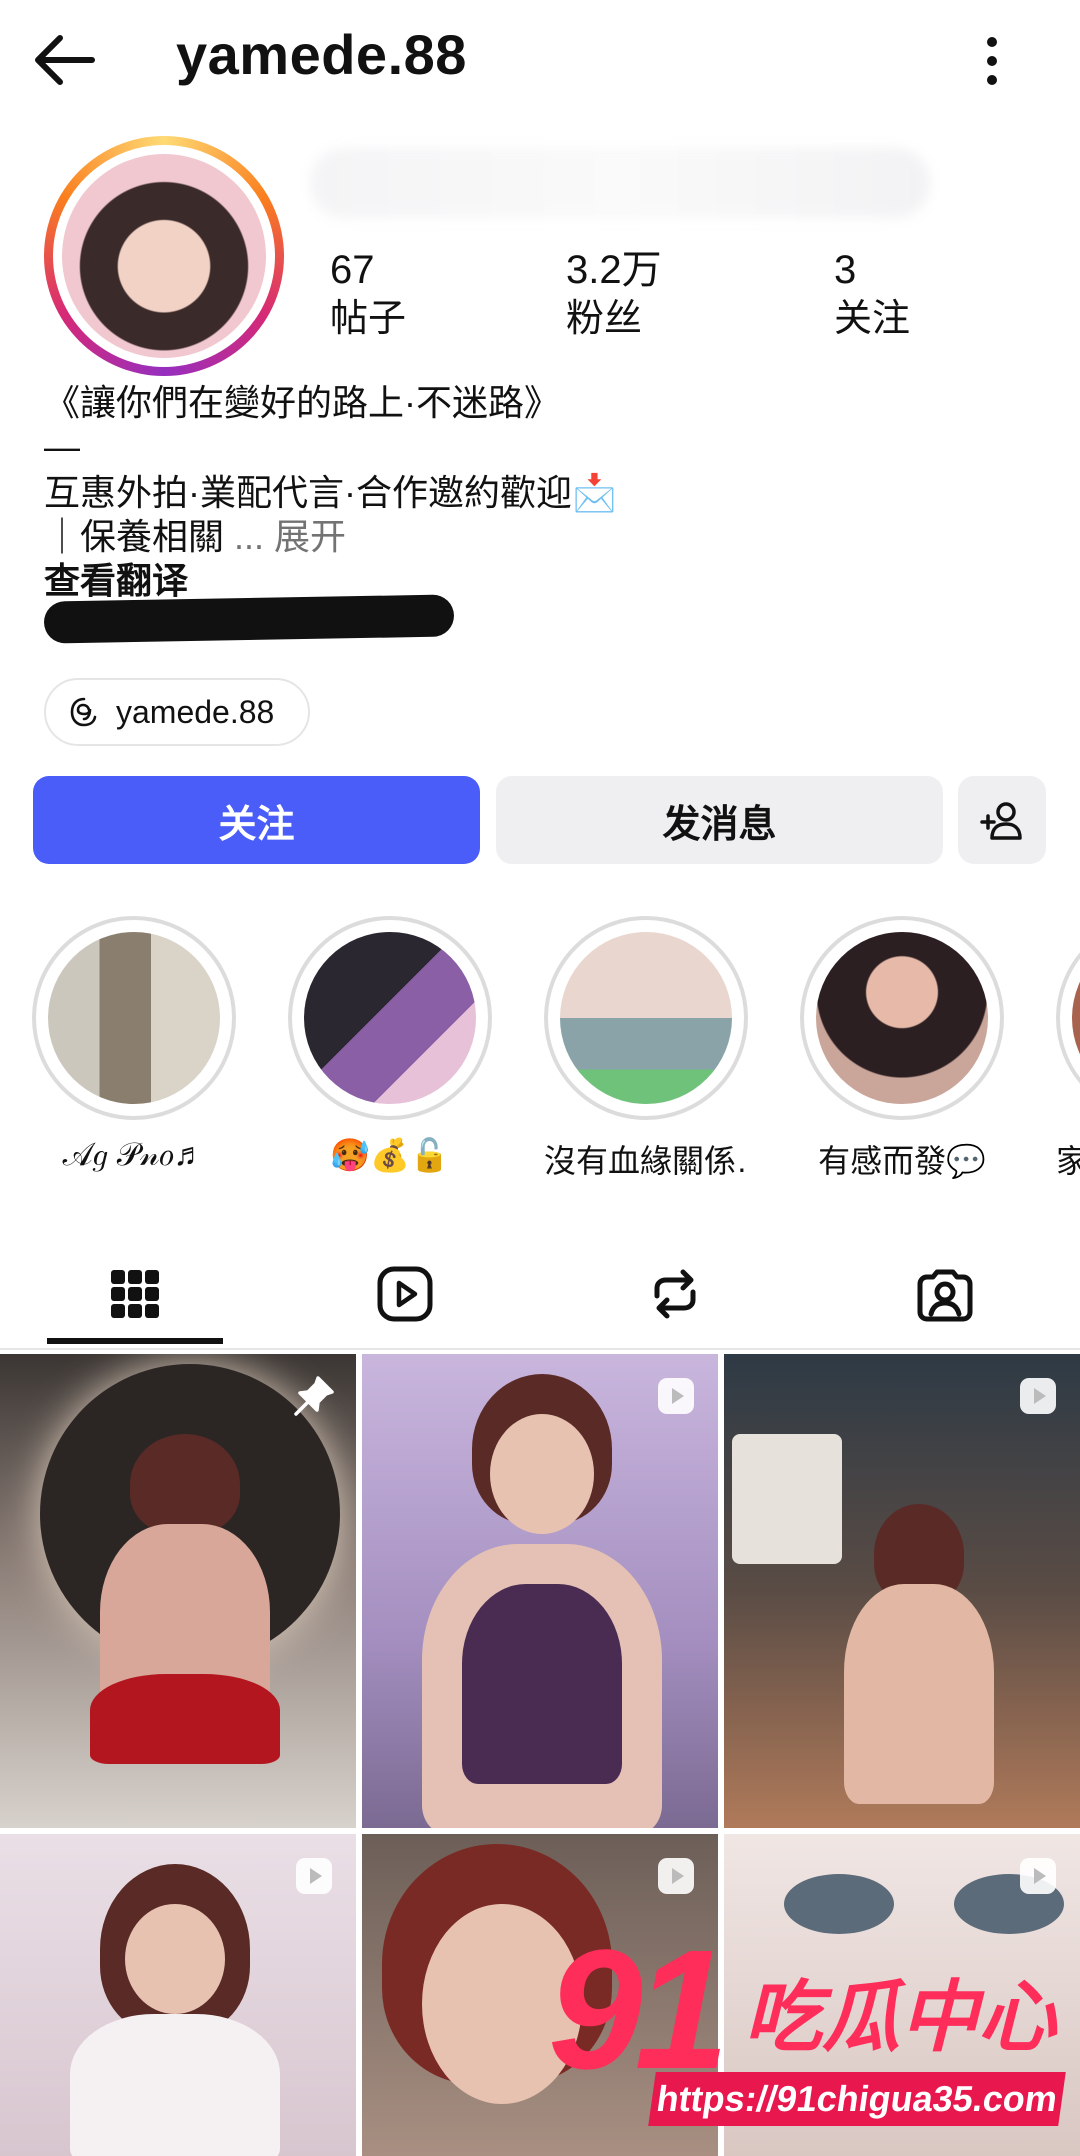 This screenshot has width=1080, height=2156. I want to click on bio-line-1: 《讓你們在變好的路上·不迷路》, so click(302, 402).